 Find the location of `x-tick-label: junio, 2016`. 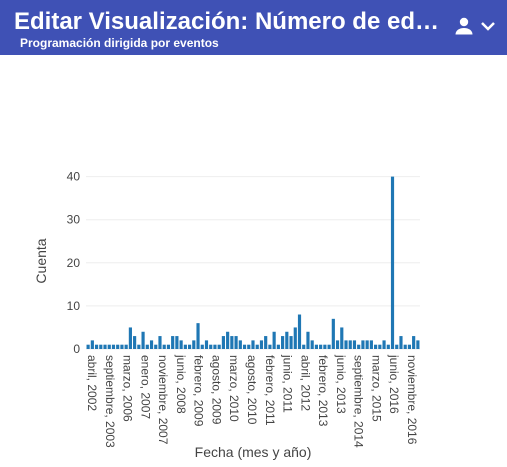

x-tick-label: junio, 2016 is located at coordinates (394, 384).